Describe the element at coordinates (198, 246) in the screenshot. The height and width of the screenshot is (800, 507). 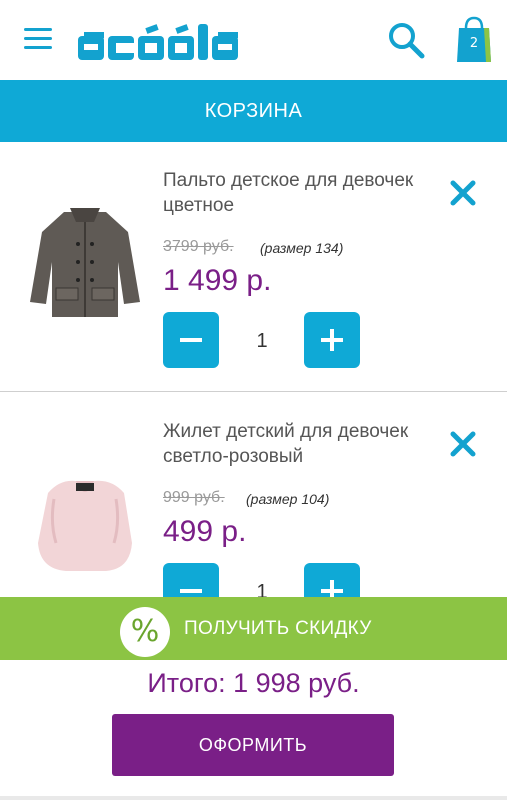
I see `old-price: 3799 руб.` at that location.